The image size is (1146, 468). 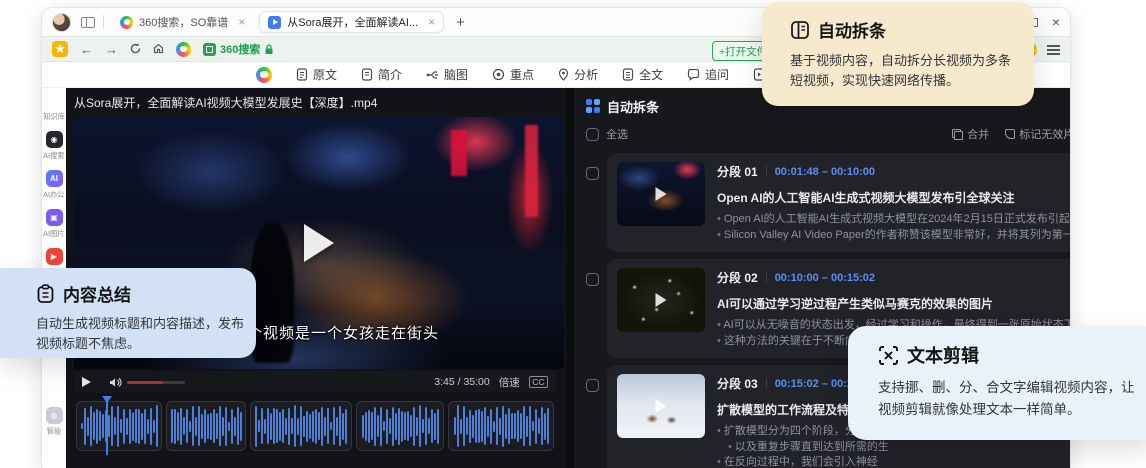 What do you see at coordinates (158, 49) in the screenshot?
I see `home-icon` at bounding box center [158, 49].